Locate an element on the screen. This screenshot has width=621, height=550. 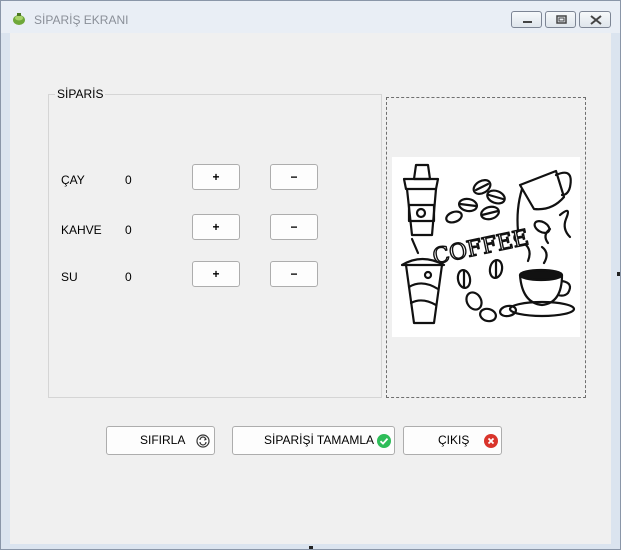
svg-text: COFFEE is located at coordinates (480, 247).